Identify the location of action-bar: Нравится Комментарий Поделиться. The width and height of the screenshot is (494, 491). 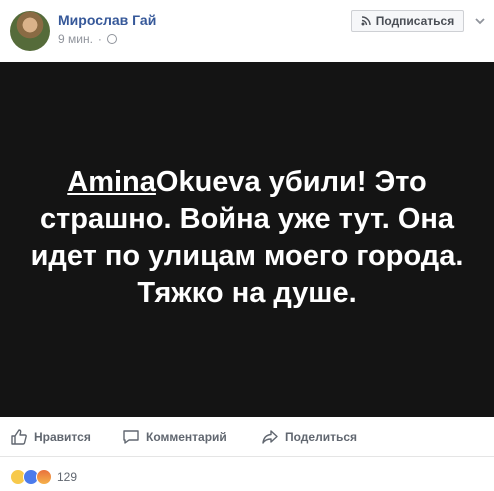
(247, 437).